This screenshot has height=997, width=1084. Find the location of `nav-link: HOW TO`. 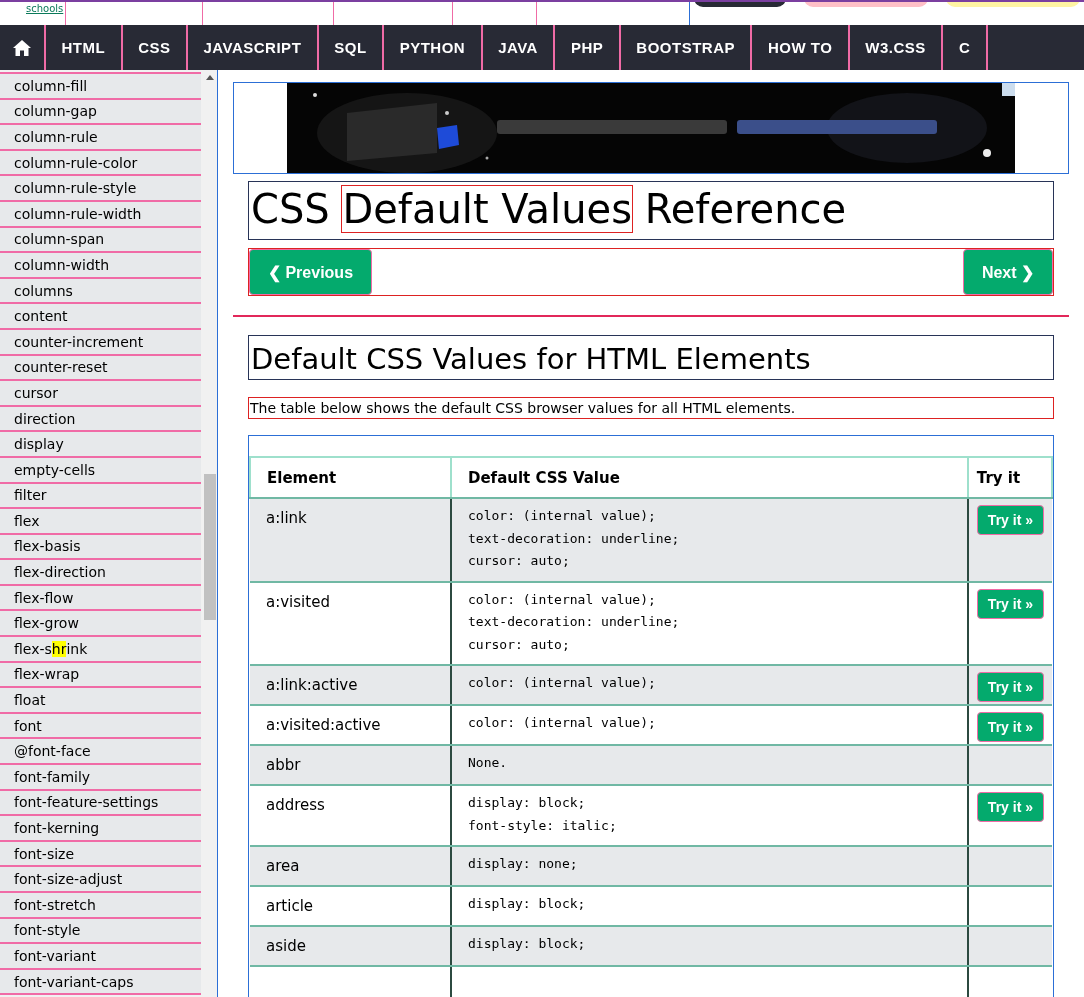

nav-link: HOW TO is located at coordinates (801, 47).